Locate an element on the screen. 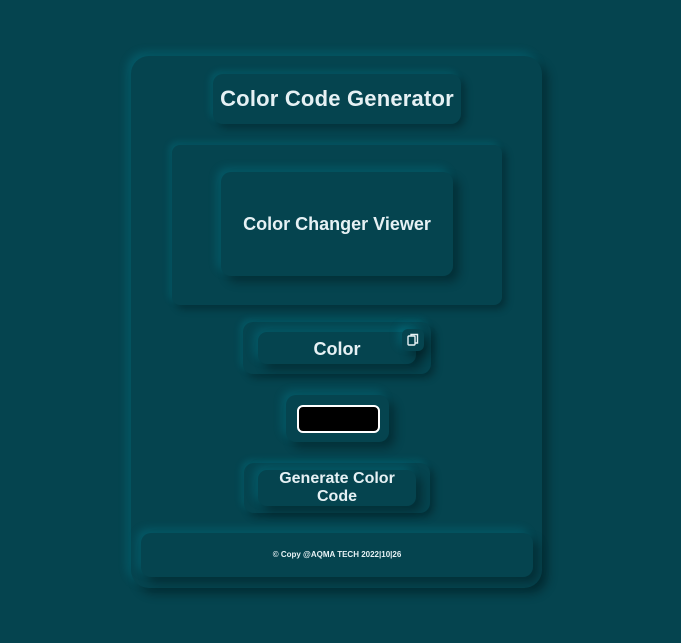 This screenshot has height=643, width=681. color-viewer-label: Color Changer Viewer is located at coordinates (337, 224).